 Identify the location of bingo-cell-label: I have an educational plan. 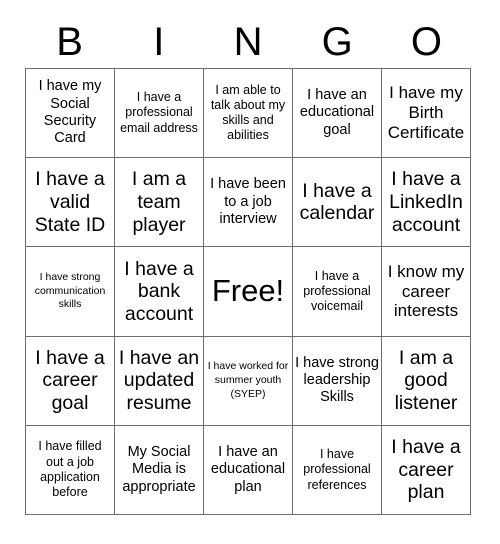
(248, 469).